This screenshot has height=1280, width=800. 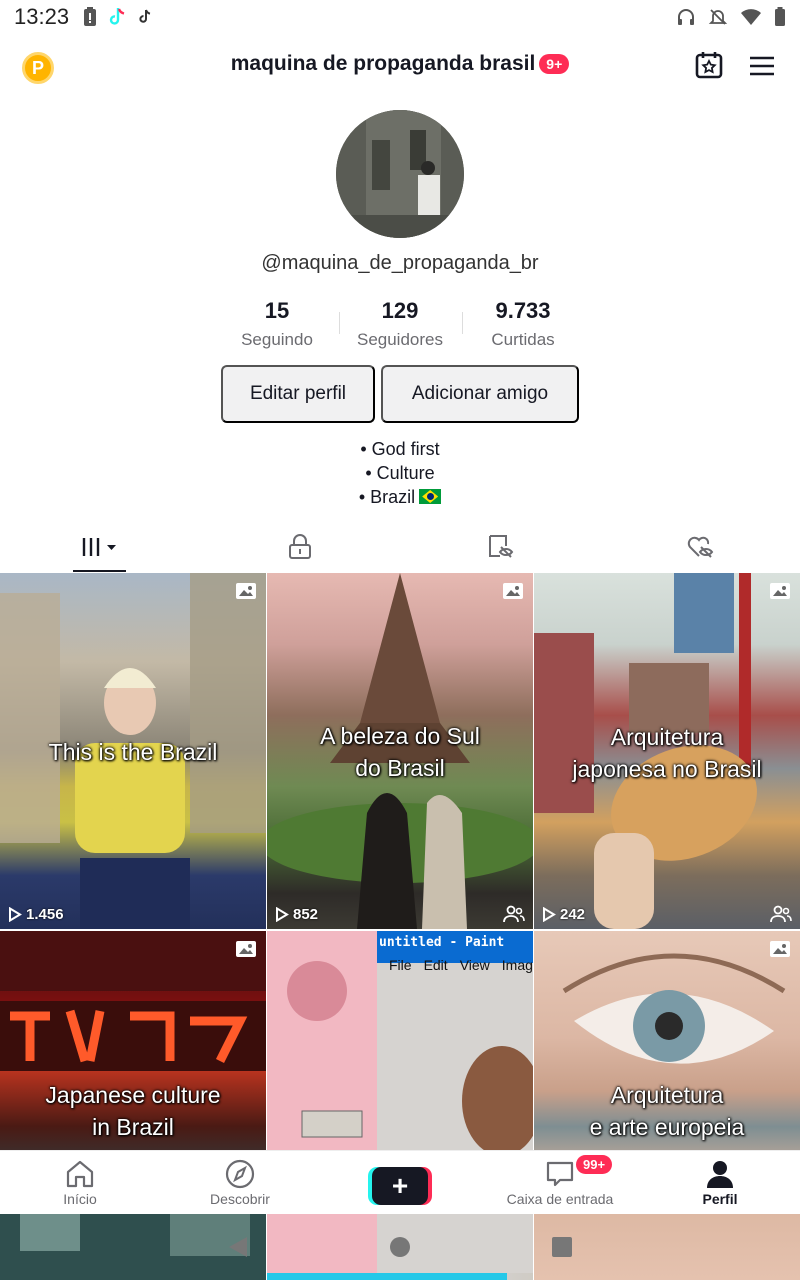 What do you see at coordinates (277, 324) in the screenshot?
I see `stat-following: 15 Seguindo` at bounding box center [277, 324].